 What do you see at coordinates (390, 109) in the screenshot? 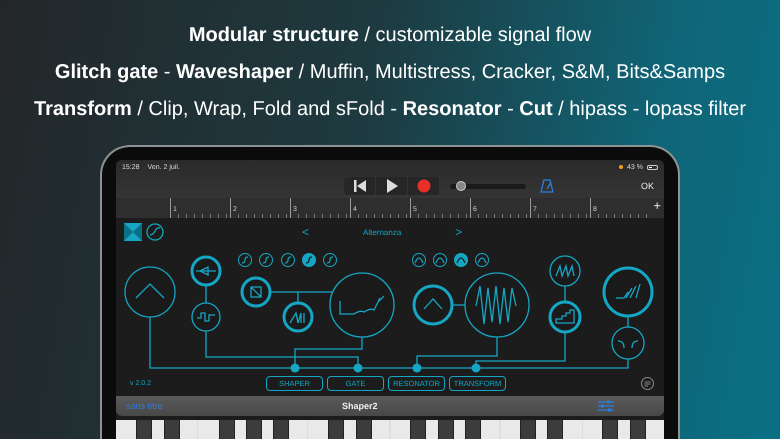
I see `feature-headline: Transform / Clip, Wrap, Fold and sFold - Resonator - Cut / hipass - lopass filter` at bounding box center [390, 109].